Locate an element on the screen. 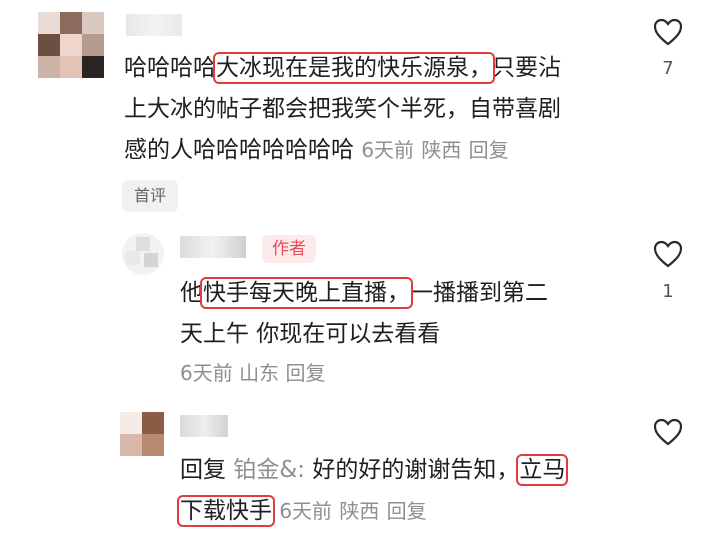  comment-text-line-1: 他快手每天晚上直播，一播播到第二 is located at coordinates (364, 293).